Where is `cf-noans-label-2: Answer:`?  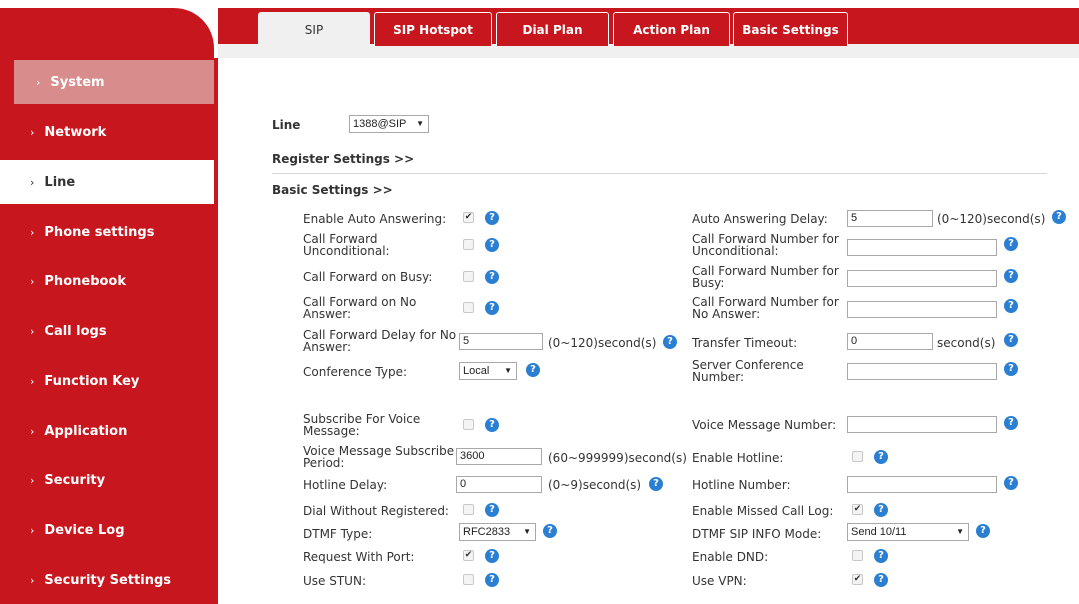 cf-noans-label-2: Answer: is located at coordinates (327, 314).